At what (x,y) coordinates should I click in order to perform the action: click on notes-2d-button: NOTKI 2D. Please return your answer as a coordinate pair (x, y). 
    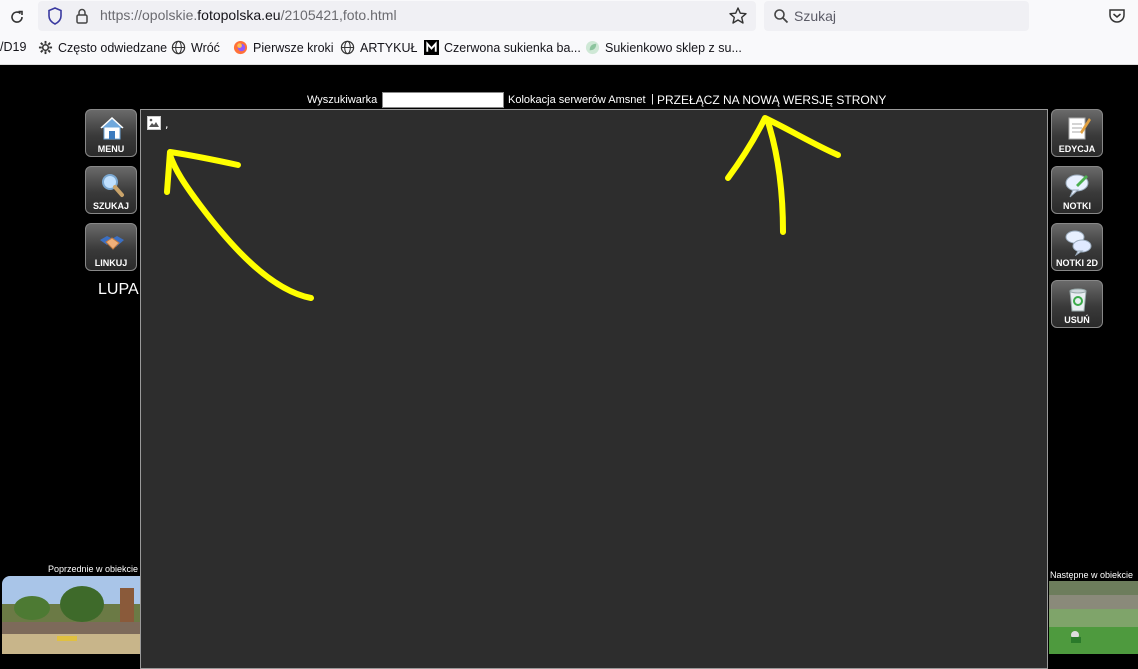
    Looking at the image, I should click on (1077, 247).